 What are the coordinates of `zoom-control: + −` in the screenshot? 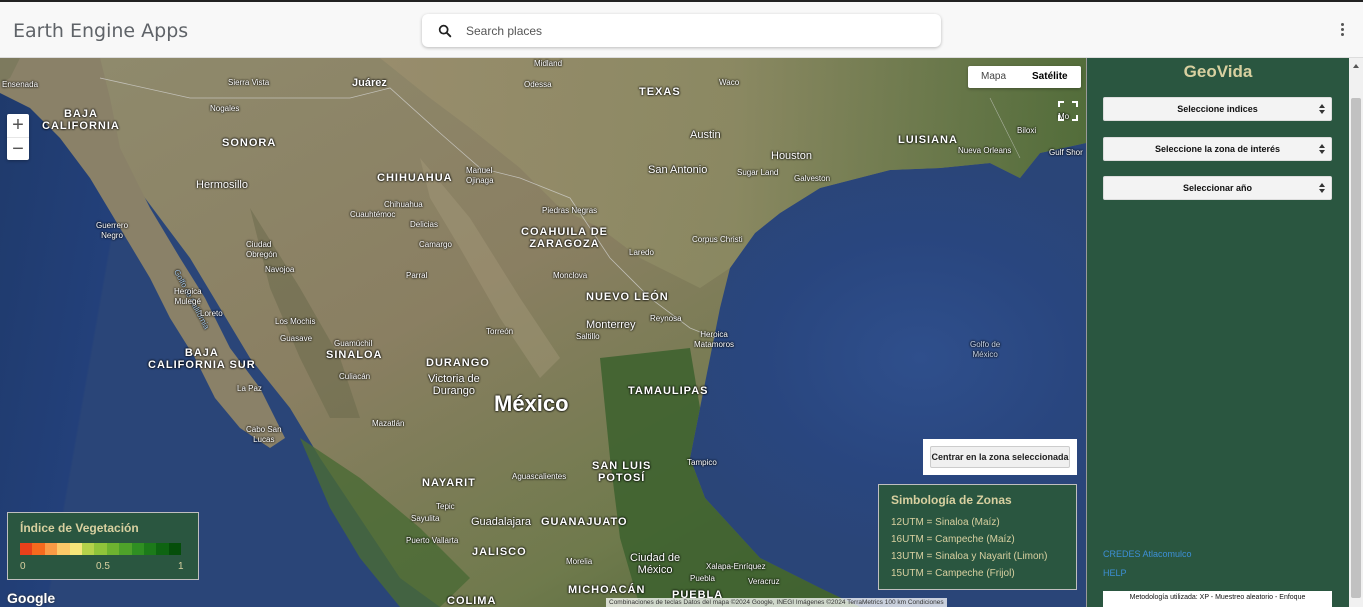 It's located at (18, 137).